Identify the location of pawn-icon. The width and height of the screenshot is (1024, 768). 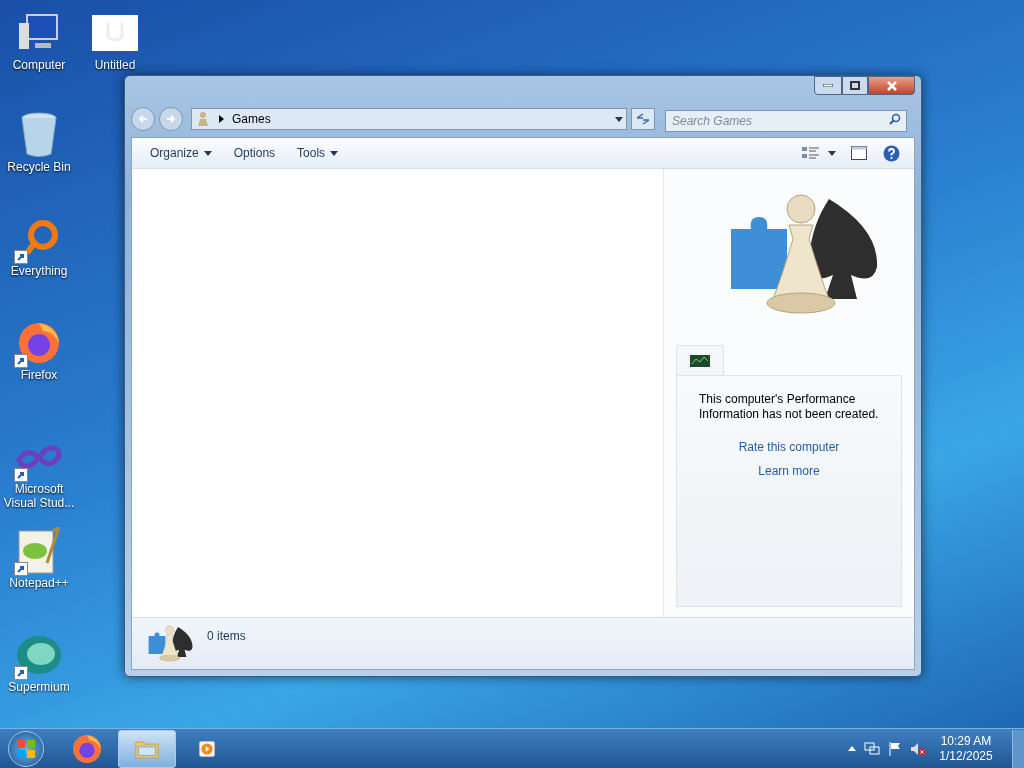
(203, 119).